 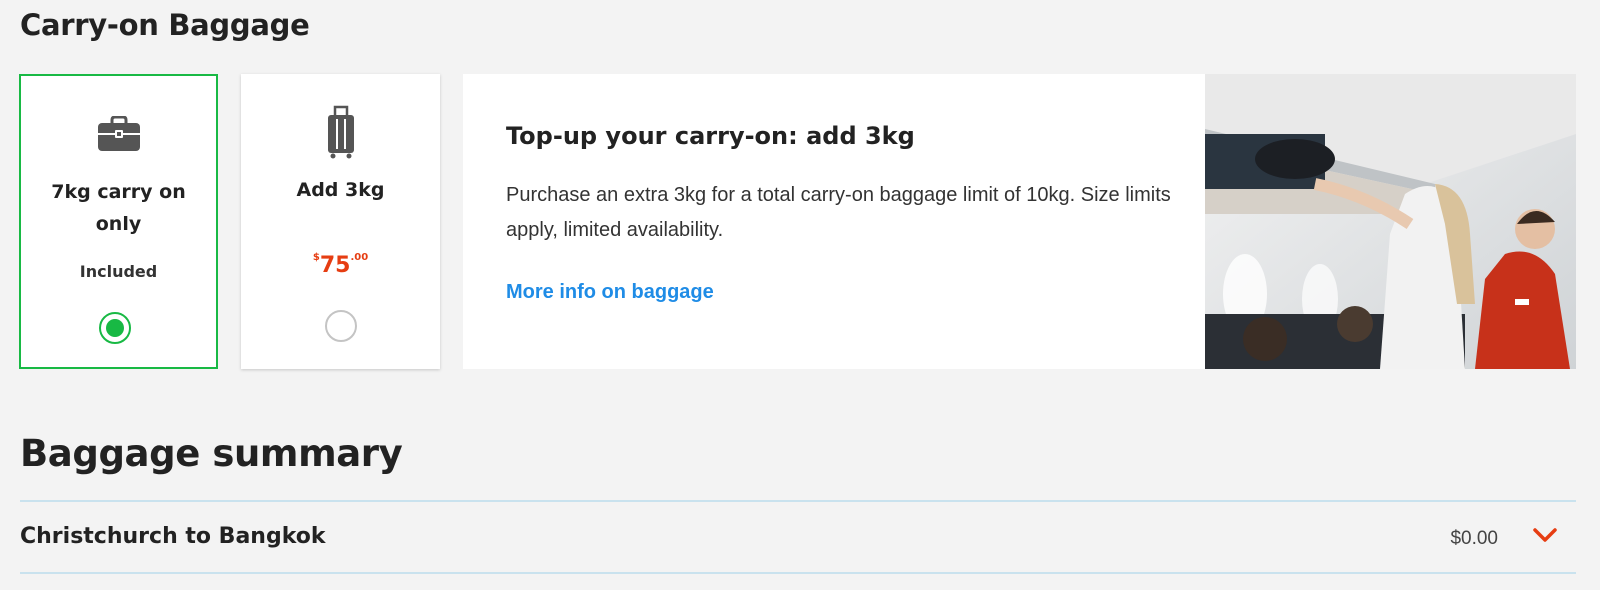 I want to click on option-price: $75.00, so click(x=340, y=265).